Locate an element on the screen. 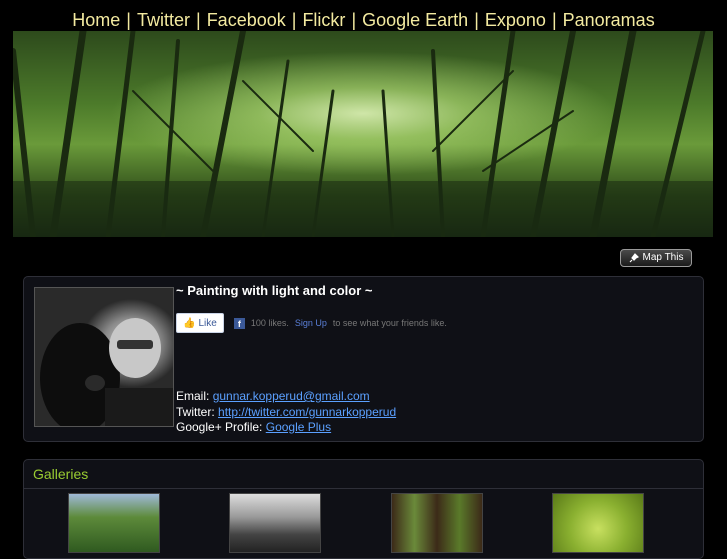 This screenshot has width=727, height=559. gplus-link: Google Plus is located at coordinates (298, 427).